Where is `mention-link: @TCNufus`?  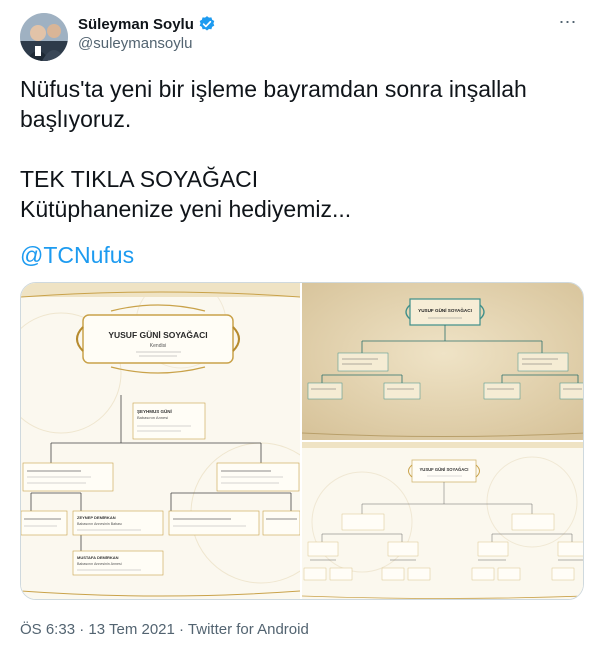
mention-link: @TCNufus is located at coordinates (77, 255).